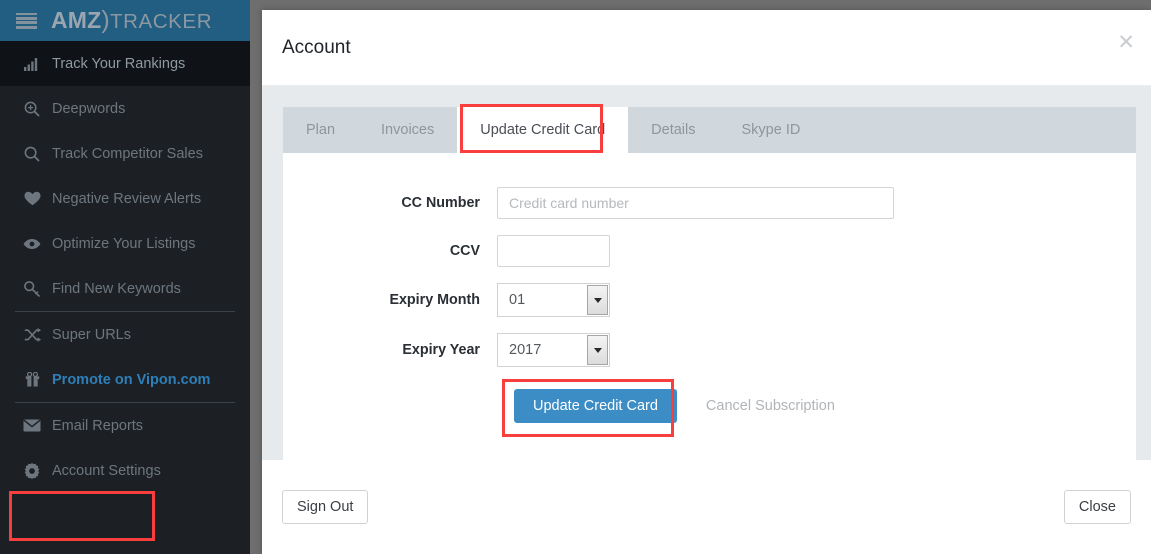 This screenshot has width=1151, height=554. I want to click on sidebar-item-find-new-keywords: Find New Keywords, so click(125, 288).